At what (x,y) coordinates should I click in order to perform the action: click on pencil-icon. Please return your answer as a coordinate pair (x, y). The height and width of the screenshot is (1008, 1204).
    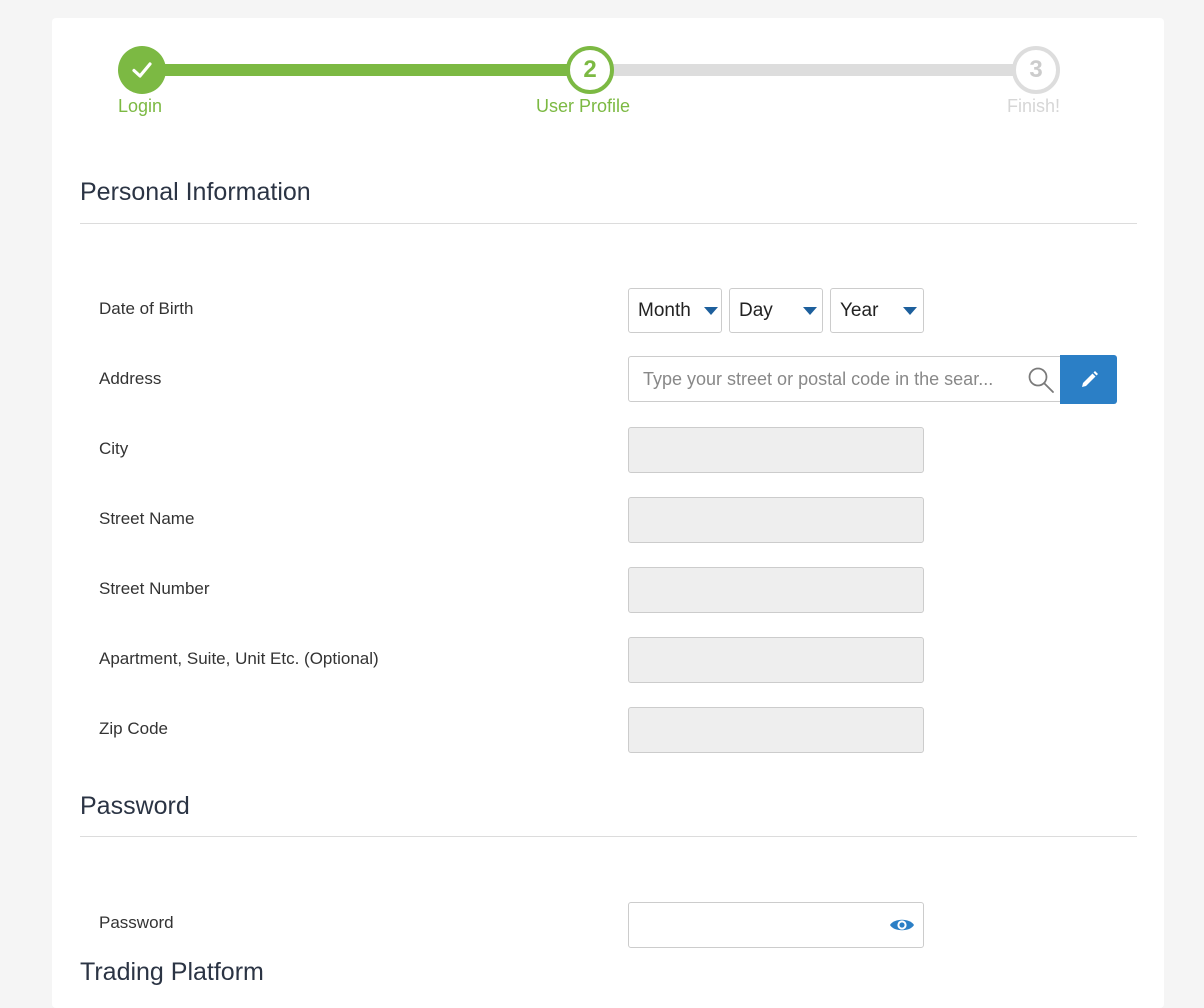
    Looking at the image, I should click on (1089, 378).